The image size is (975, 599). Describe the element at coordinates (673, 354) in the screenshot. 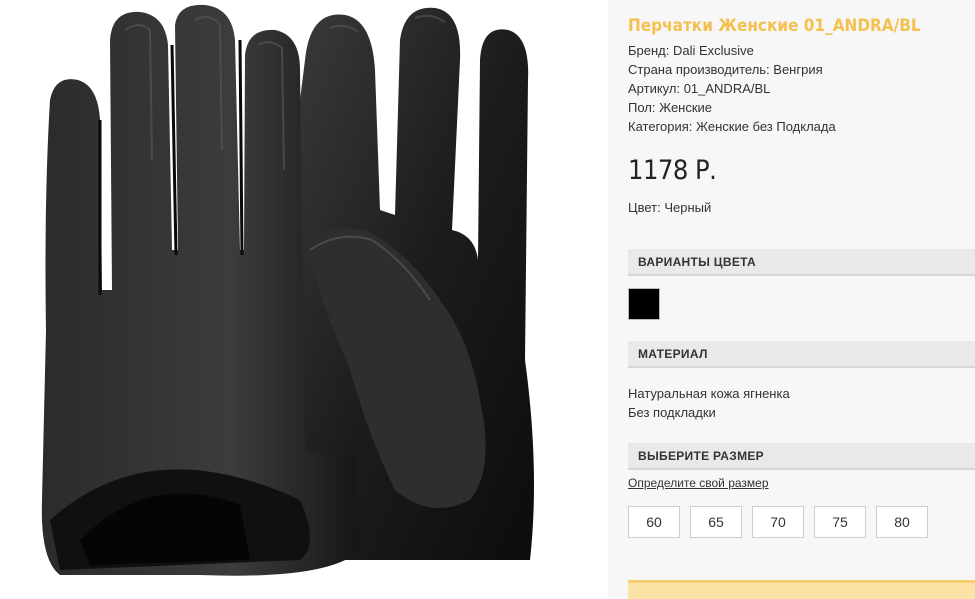

I see `material-title: МАТЕРИАЛ` at that location.